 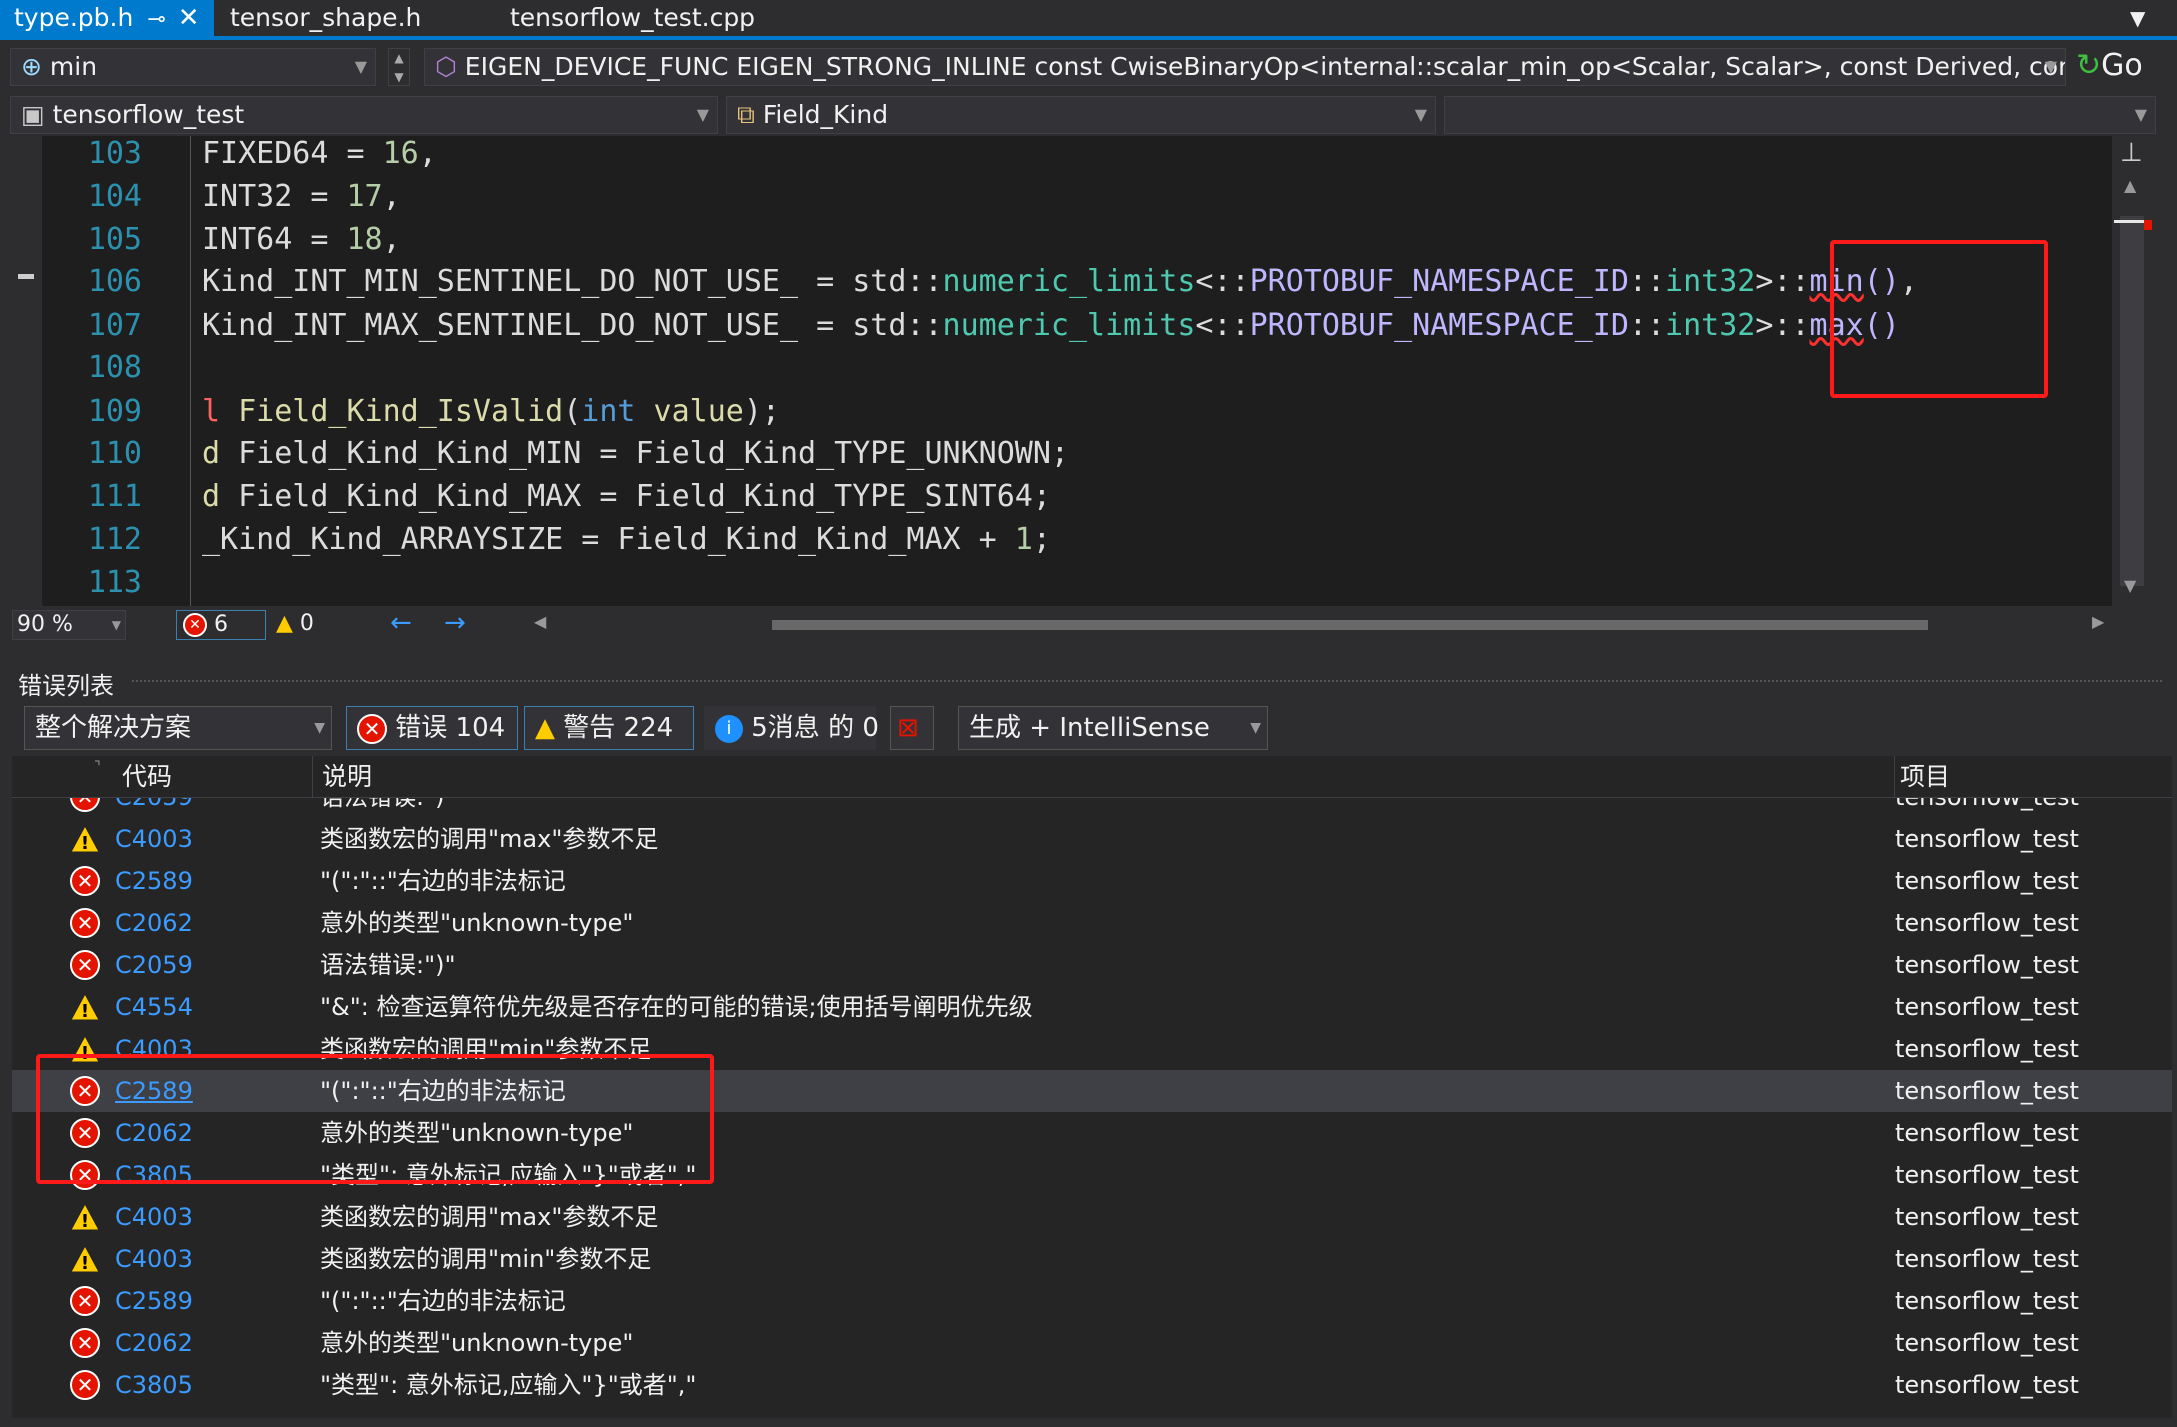 I want to click on messages-filter-button: i 5消息 的 0, so click(x=791, y=728).